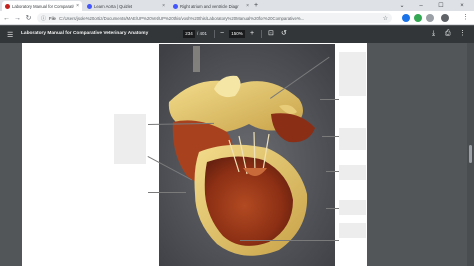 This screenshot has width=474, height=266. I want to click on forward-icon: →, so click(17, 18).